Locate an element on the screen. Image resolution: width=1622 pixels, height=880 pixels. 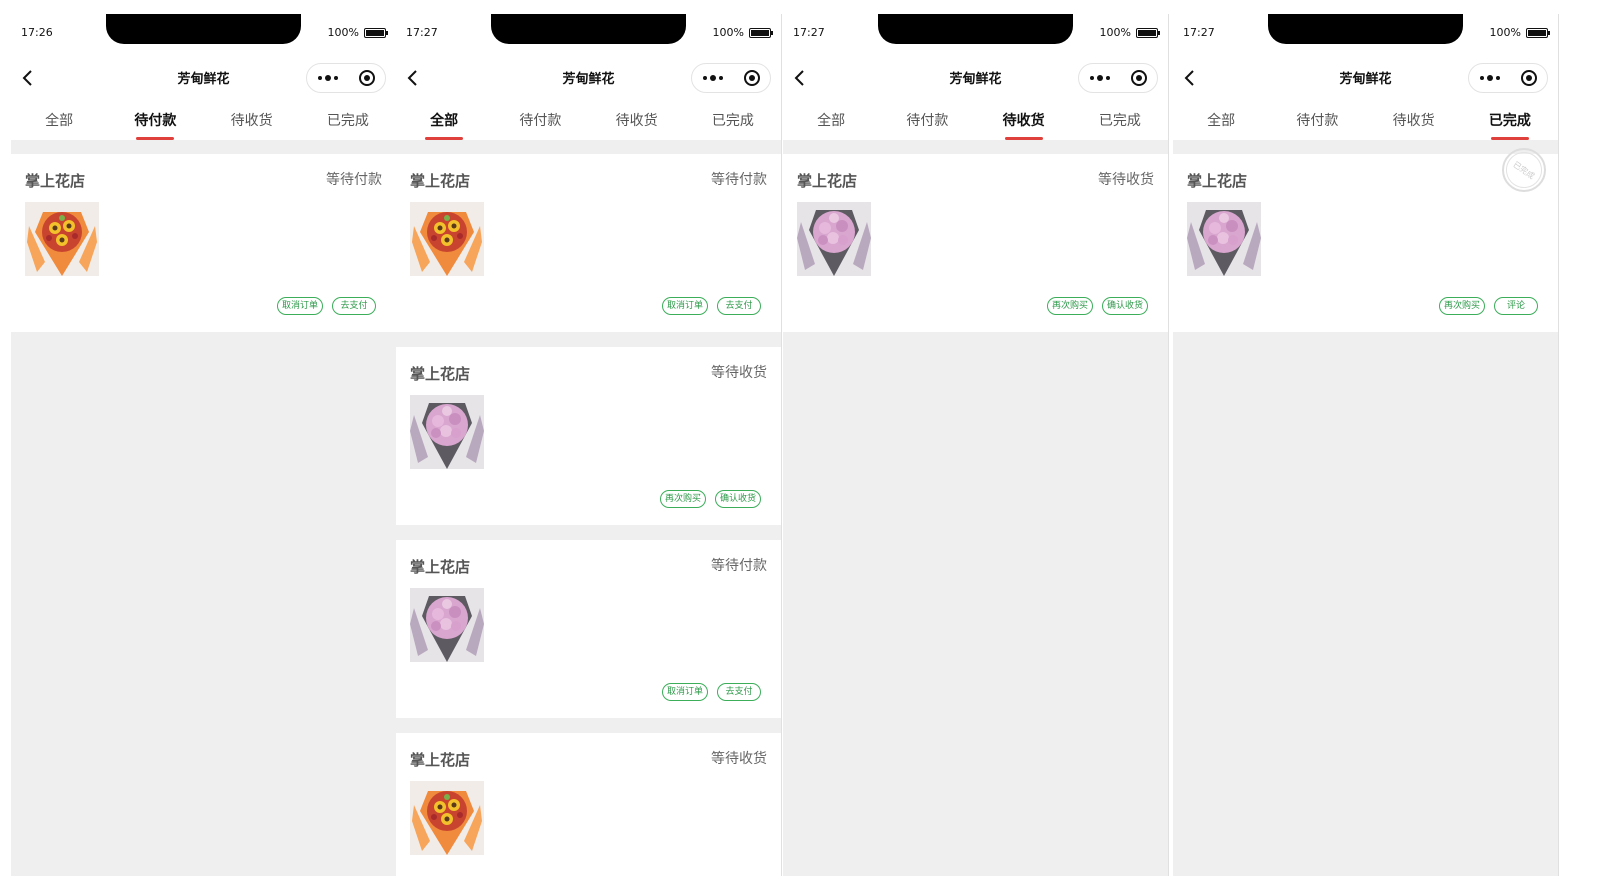
order-list: 掌上花店 等待付款 取消订单 去支付 is located at coordinates (203, 243).